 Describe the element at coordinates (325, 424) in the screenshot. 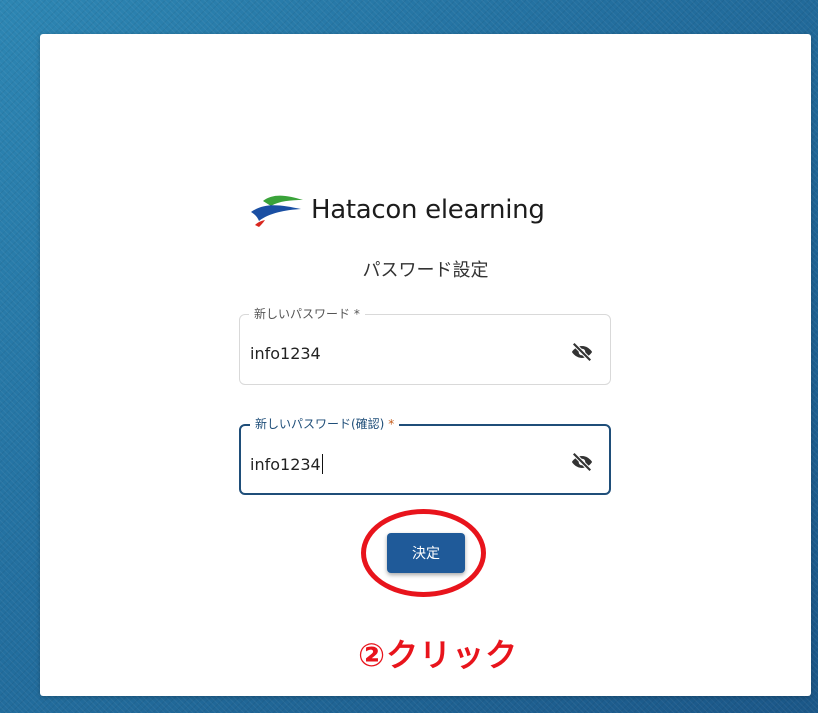

I see `confirm-password-label: 新しいパスワード(確認) *` at that location.